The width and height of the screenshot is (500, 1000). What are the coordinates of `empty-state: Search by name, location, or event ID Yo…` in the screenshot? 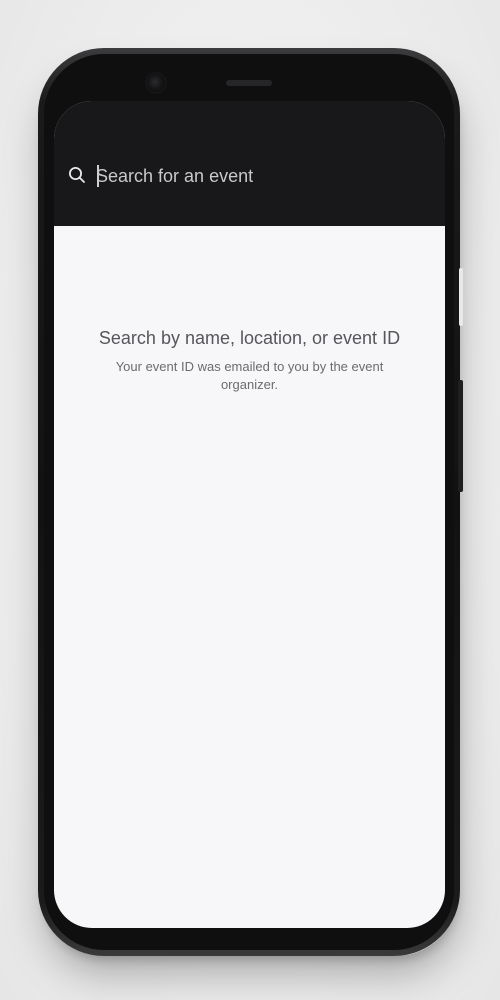 It's located at (249, 360).